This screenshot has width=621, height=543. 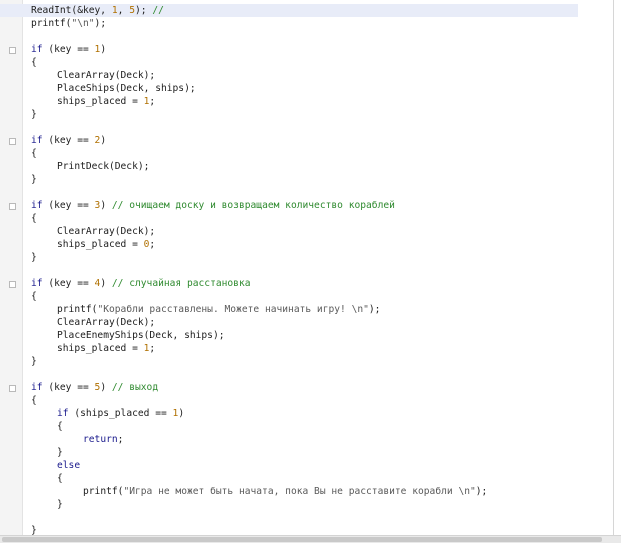 I want to click on code-line: ships_placed = 0;, so click(x=289, y=244).